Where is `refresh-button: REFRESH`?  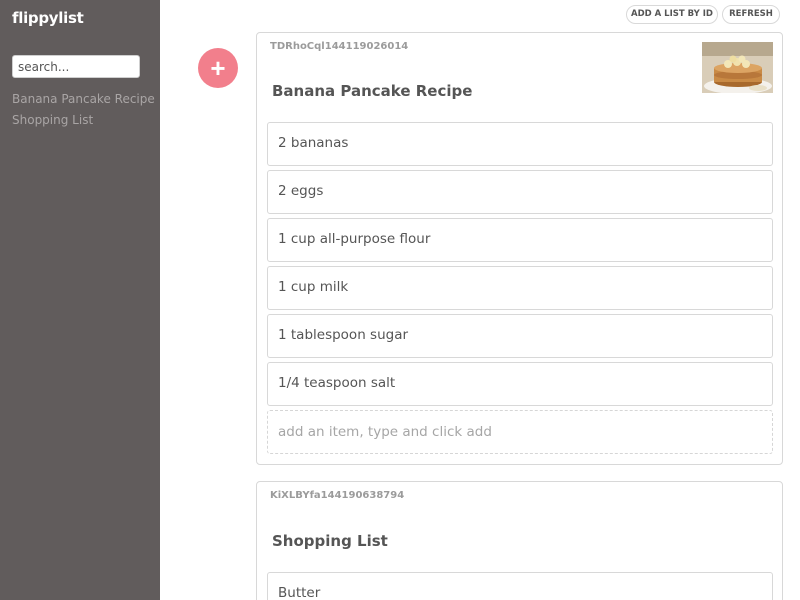 refresh-button: REFRESH is located at coordinates (751, 14).